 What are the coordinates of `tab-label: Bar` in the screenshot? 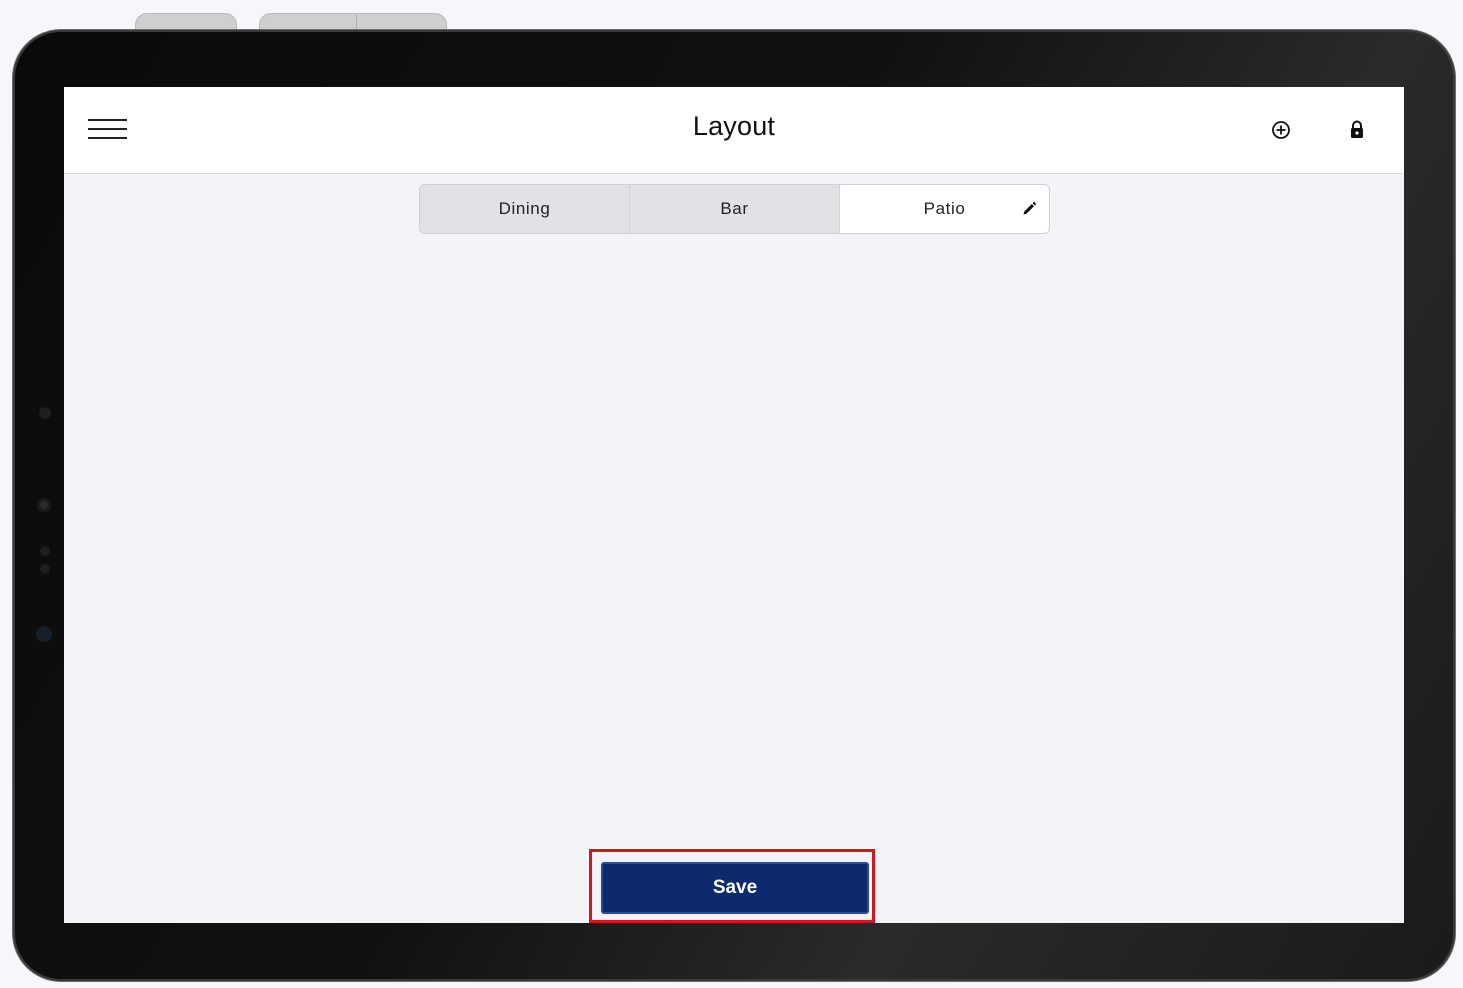 It's located at (734, 208).